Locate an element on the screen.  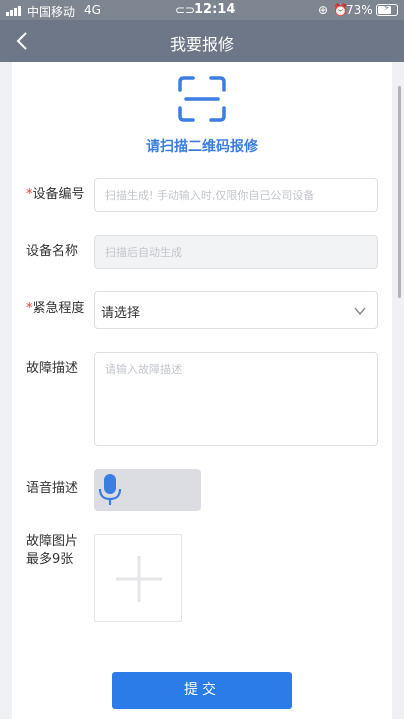
fault-images-label: 故障图片 最多9张 is located at coordinates (52, 551).